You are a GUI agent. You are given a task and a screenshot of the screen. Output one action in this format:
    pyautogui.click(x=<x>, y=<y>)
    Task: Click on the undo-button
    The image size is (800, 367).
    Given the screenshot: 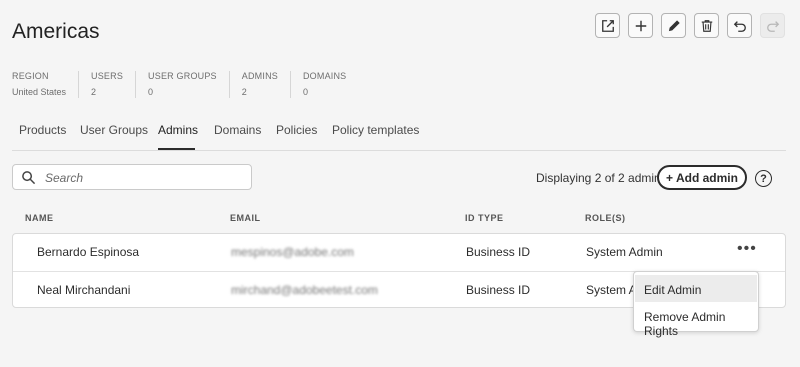 What is the action you would take?
    pyautogui.click(x=739, y=25)
    